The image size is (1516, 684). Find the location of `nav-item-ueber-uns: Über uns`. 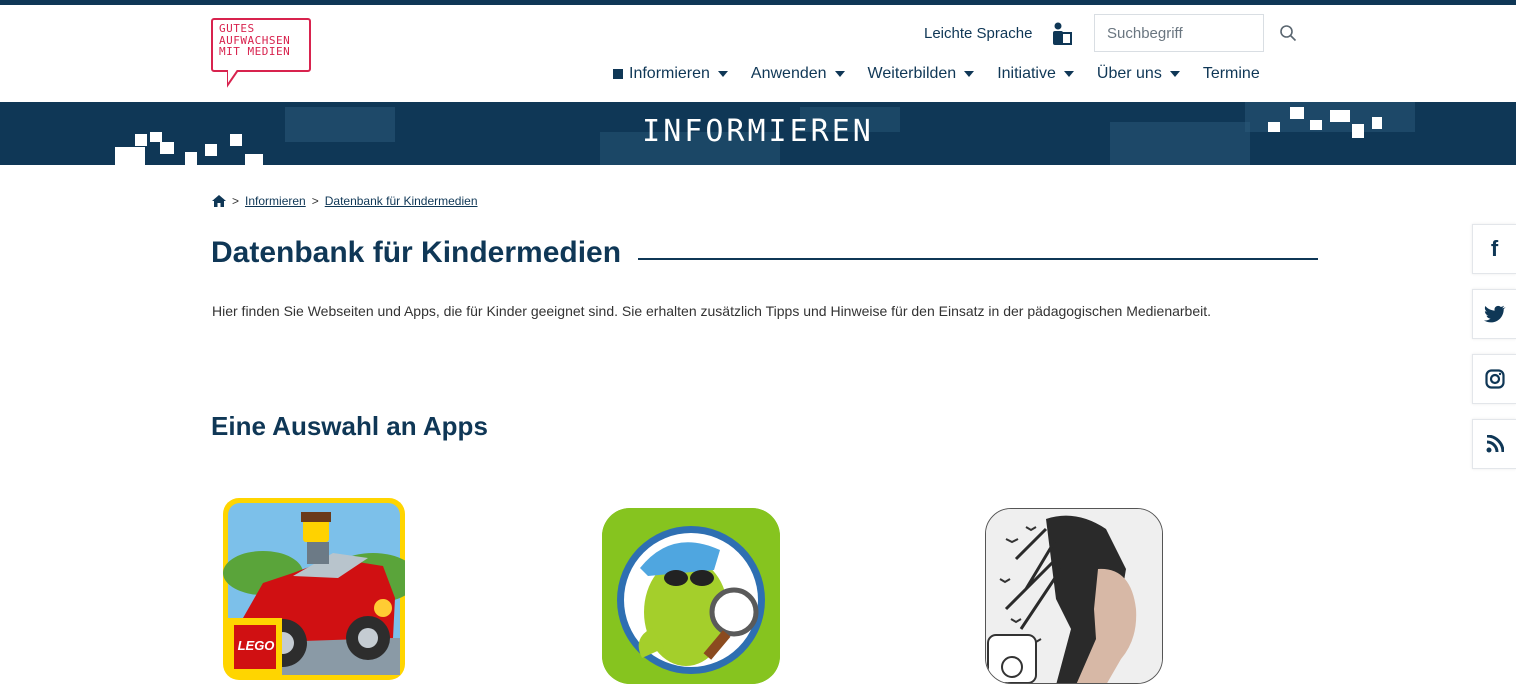

nav-item-ueber-uns: Über uns is located at coordinates (1138, 74).